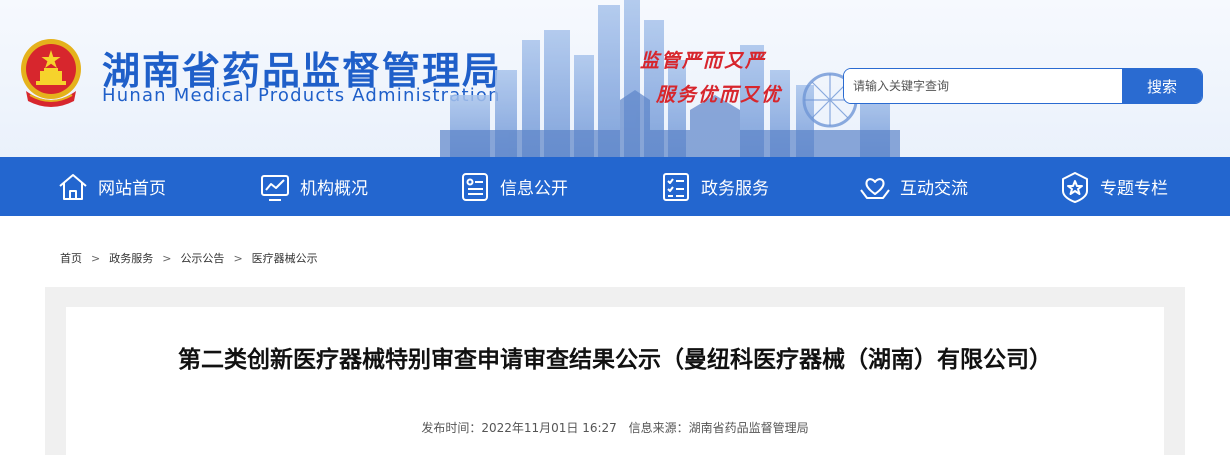 The image size is (1230, 455). I want to click on info-source: 信息来源：湖南省药品监督管理局, so click(718, 428).